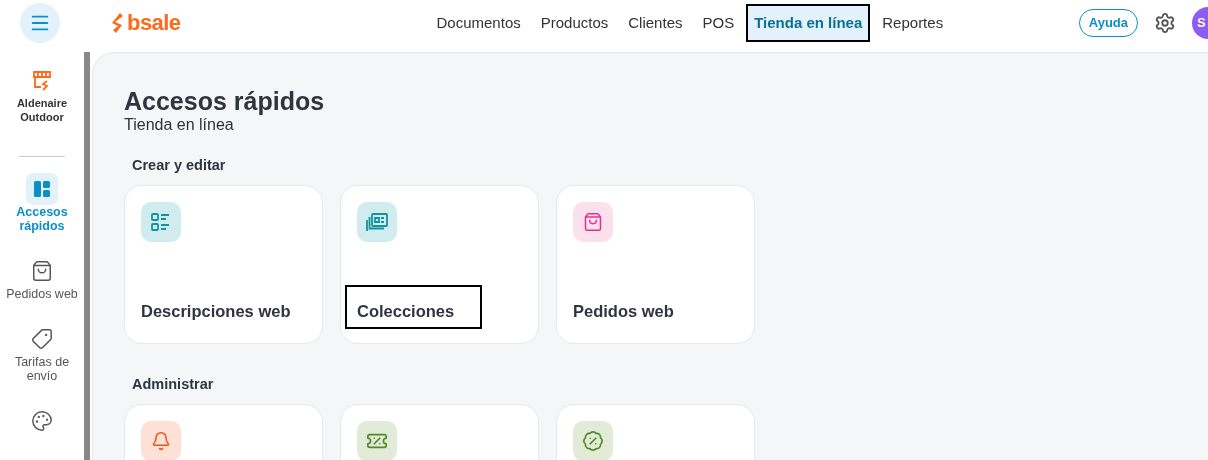  Describe the element at coordinates (1165, 23) in the screenshot. I see `settings-icon` at that location.